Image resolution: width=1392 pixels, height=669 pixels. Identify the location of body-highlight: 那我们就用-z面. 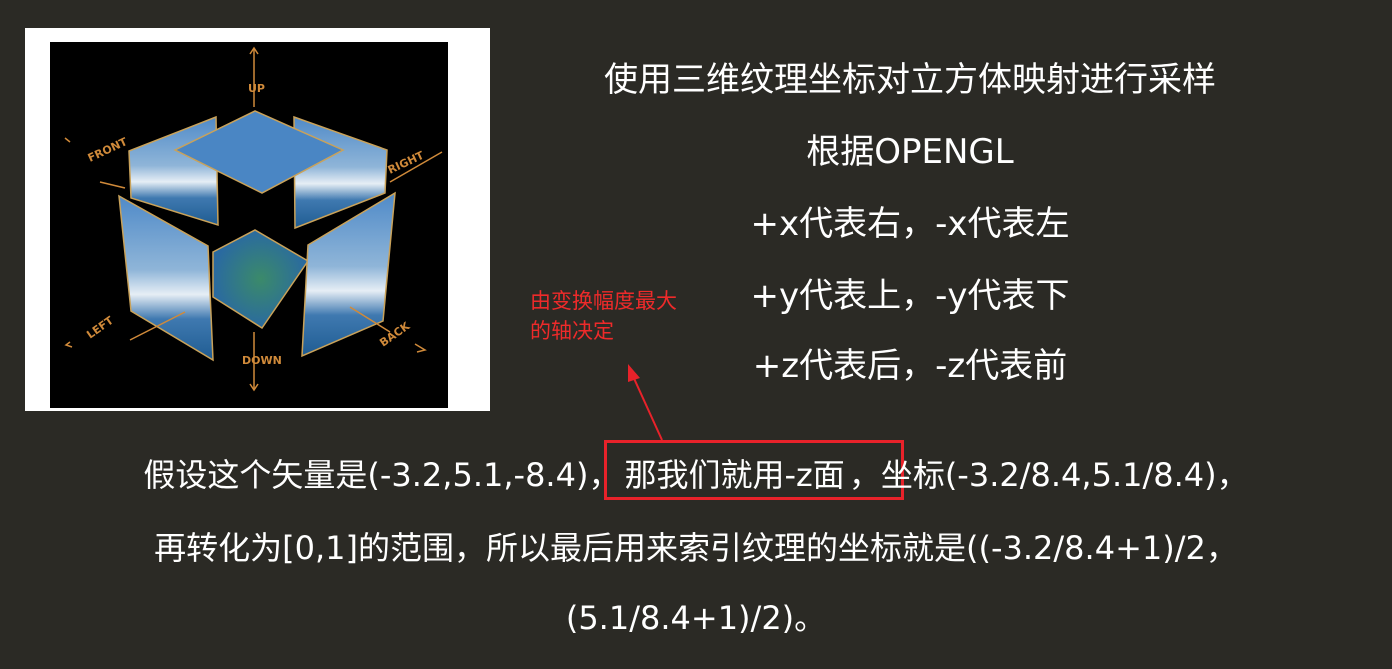
(734, 475).